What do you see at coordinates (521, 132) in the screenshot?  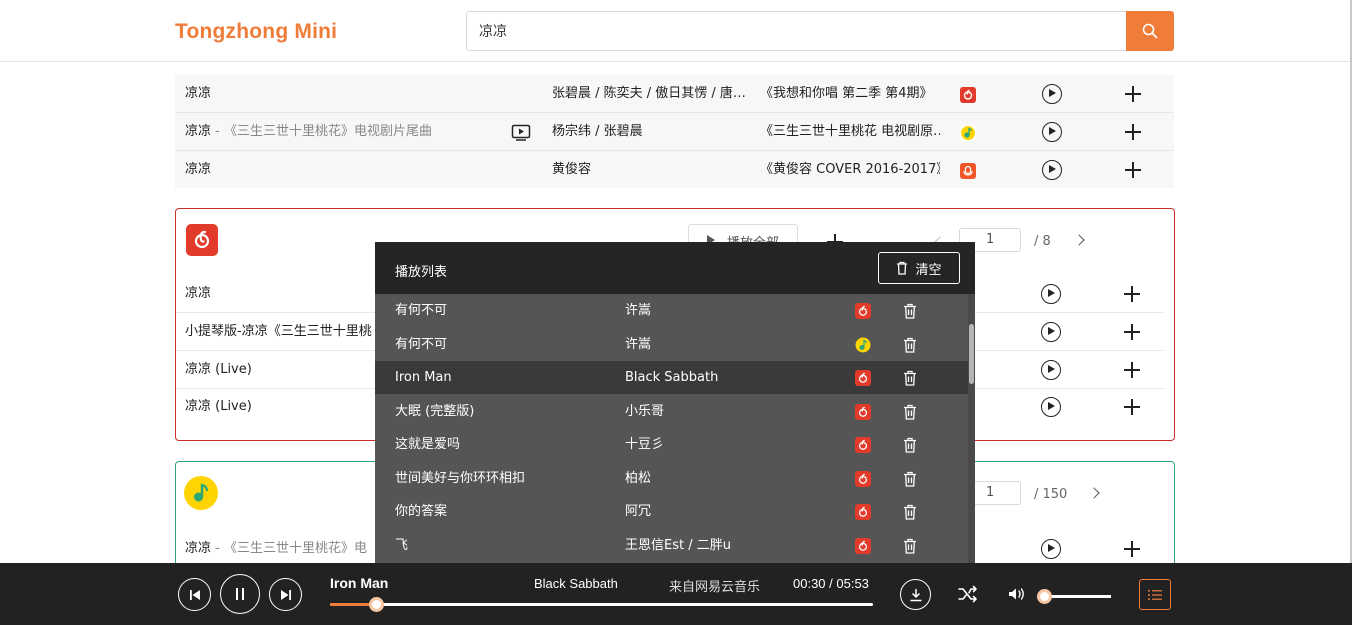 I see `mv-icon` at bounding box center [521, 132].